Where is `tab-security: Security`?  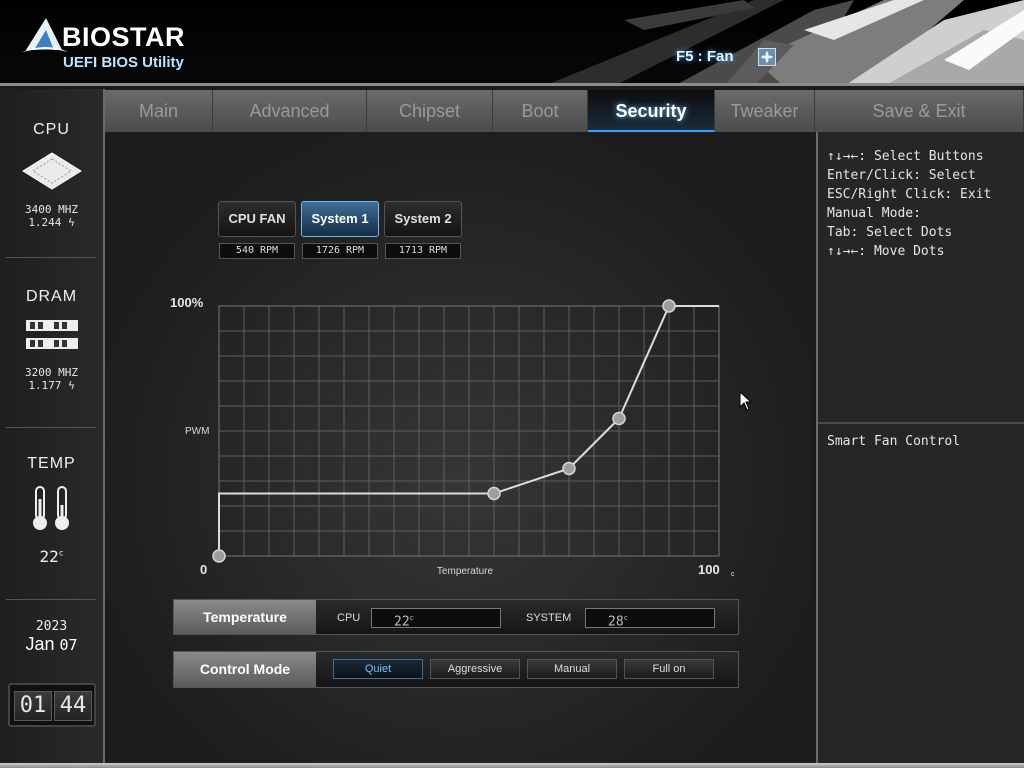 tab-security: Security is located at coordinates (651, 111).